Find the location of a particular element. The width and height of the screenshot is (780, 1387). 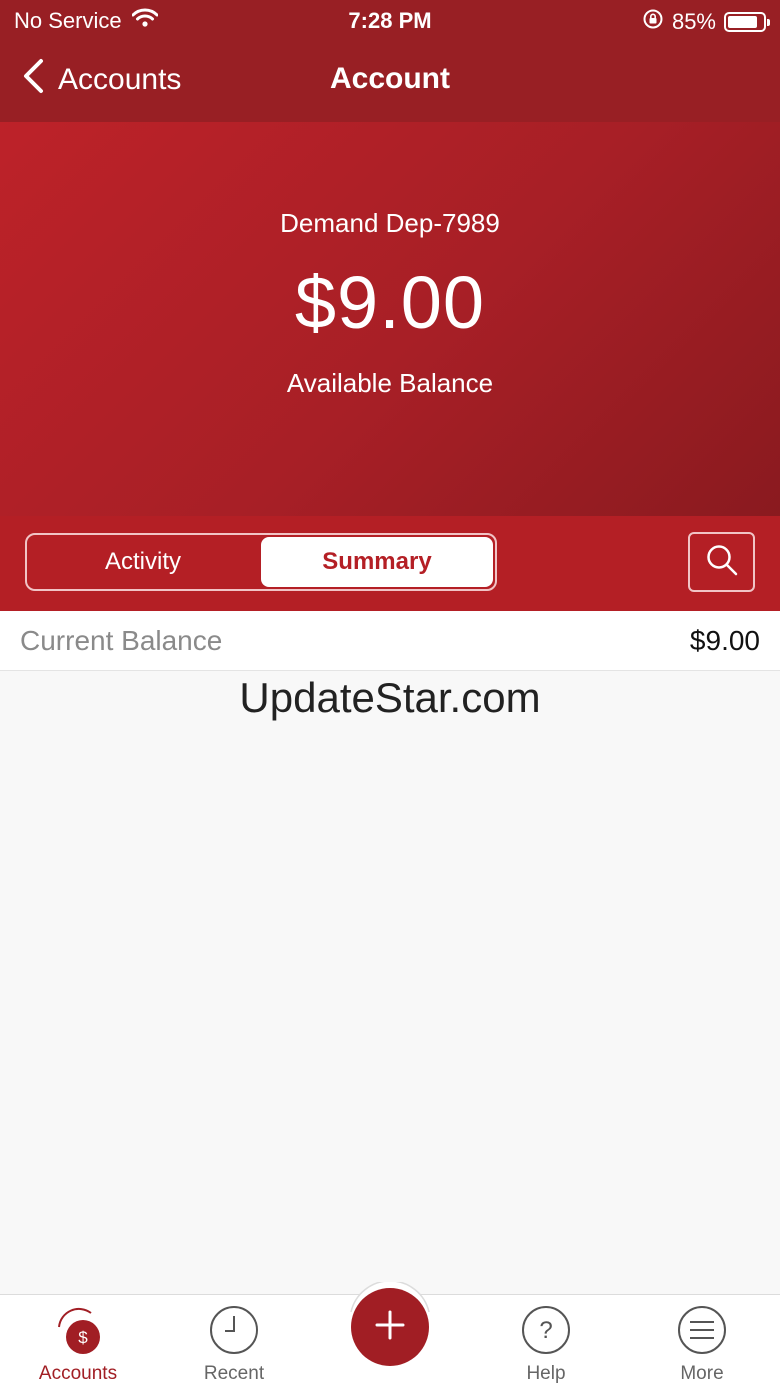

current-balance-label: Current Balance is located at coordinates (121, 640).